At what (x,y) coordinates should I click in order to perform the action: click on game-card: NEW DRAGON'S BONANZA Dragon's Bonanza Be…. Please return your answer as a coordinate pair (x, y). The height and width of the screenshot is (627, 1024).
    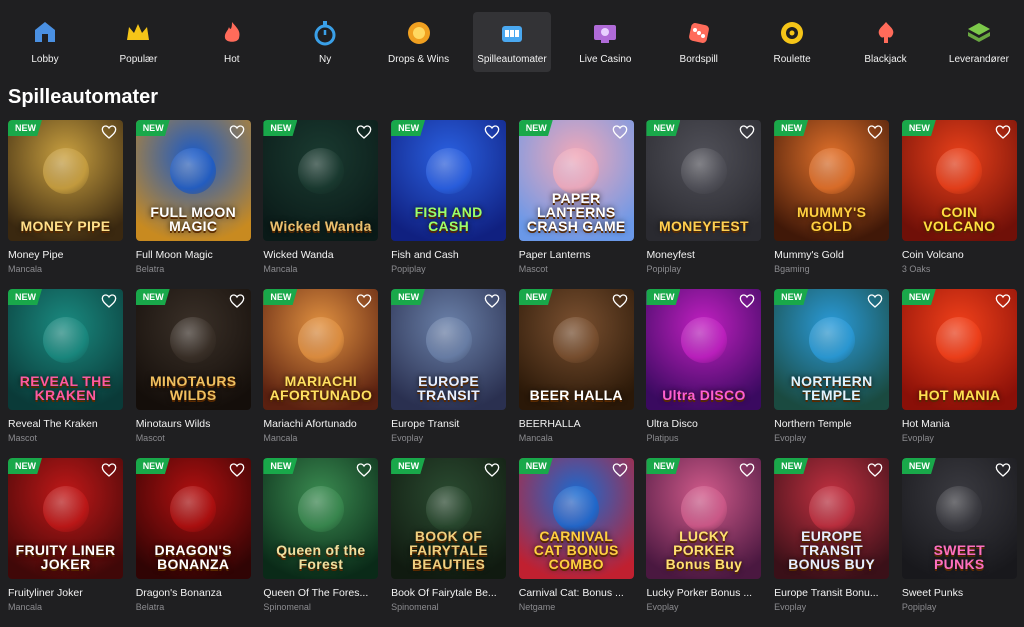
    Looking at the image, I should click on (193, 542).